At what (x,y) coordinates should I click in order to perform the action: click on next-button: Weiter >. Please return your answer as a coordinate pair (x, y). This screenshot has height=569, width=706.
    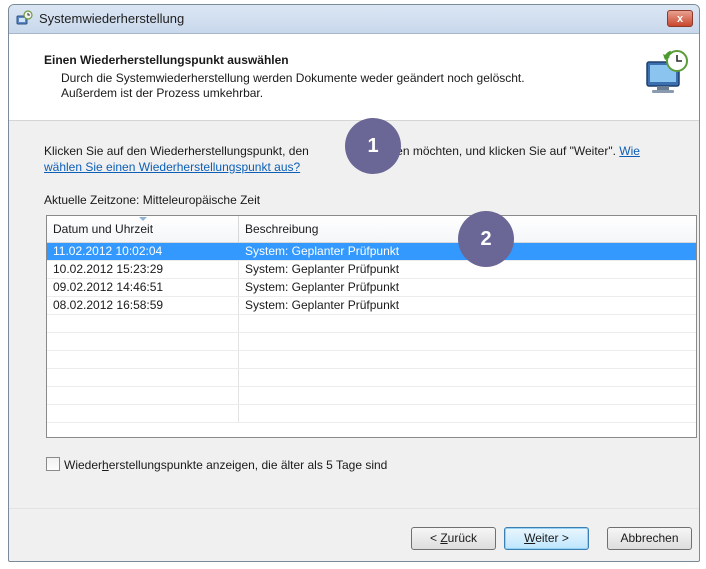
    Looking at the image, I should click on (546, 538).